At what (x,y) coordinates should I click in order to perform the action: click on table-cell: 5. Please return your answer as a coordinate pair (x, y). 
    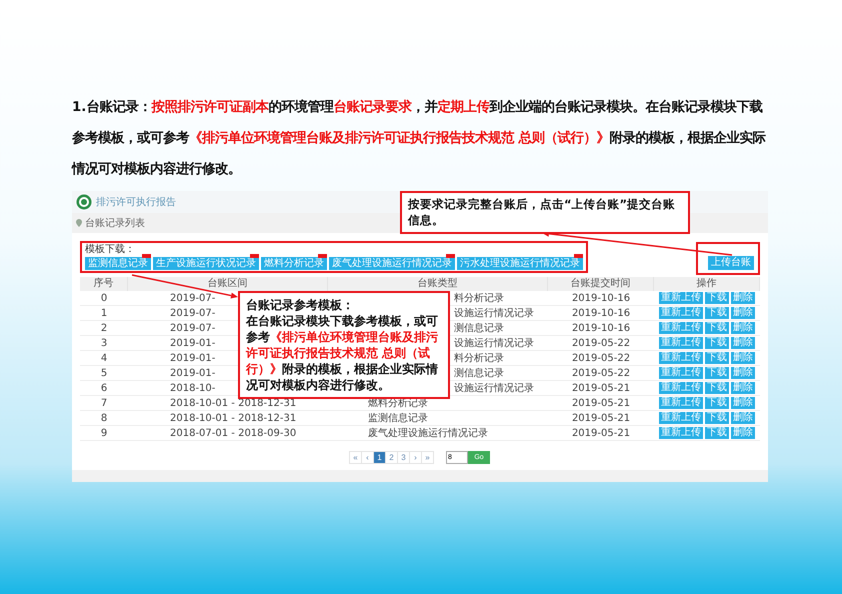
    Looking at the image, I should click on (104, 373).